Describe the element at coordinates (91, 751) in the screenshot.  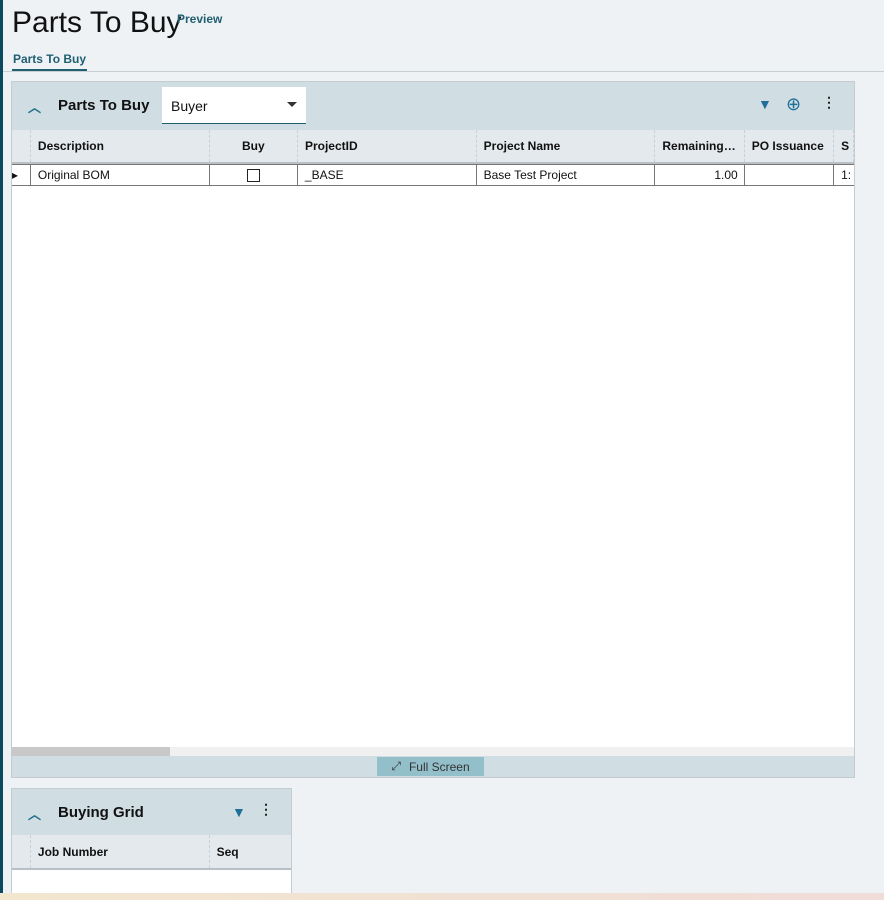
I see `scrollbar-thumb` at that location.